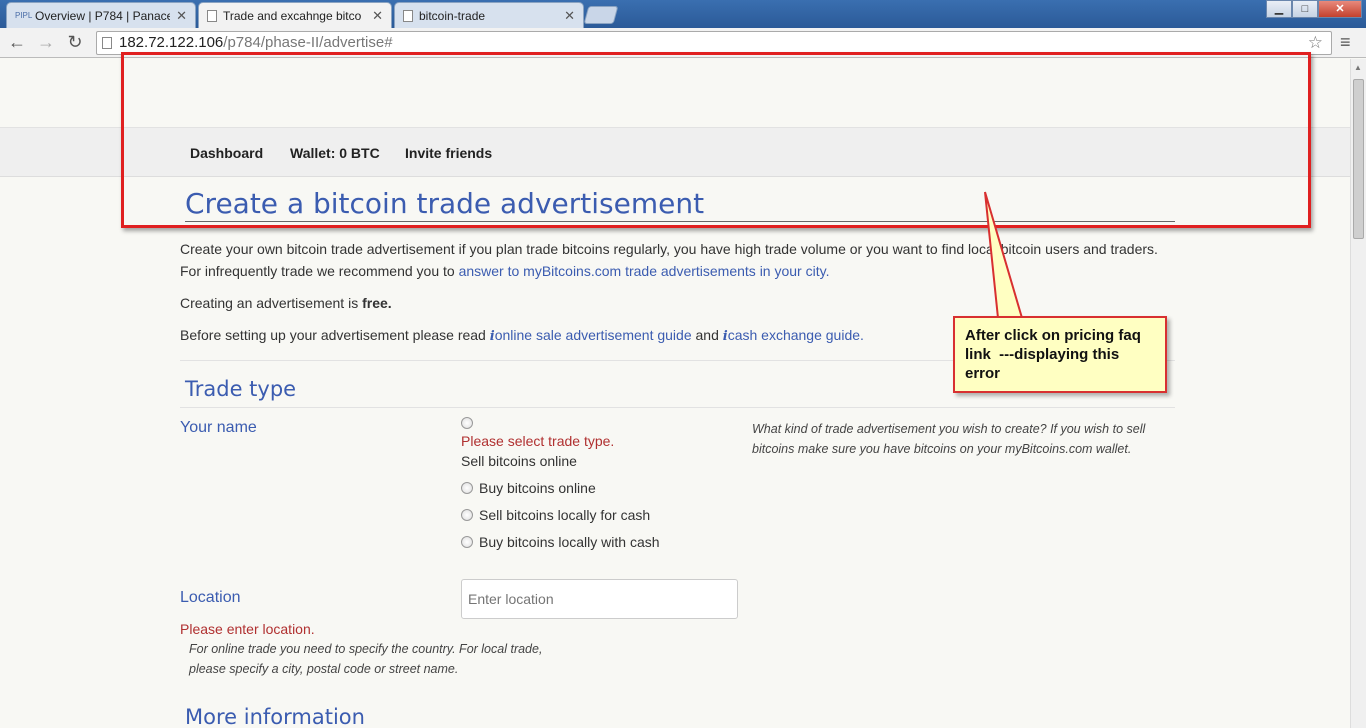 The width and height of the screenshot is (1366, 728). I want to click on option-label: Sell bitcoins online, so click(519, 461).